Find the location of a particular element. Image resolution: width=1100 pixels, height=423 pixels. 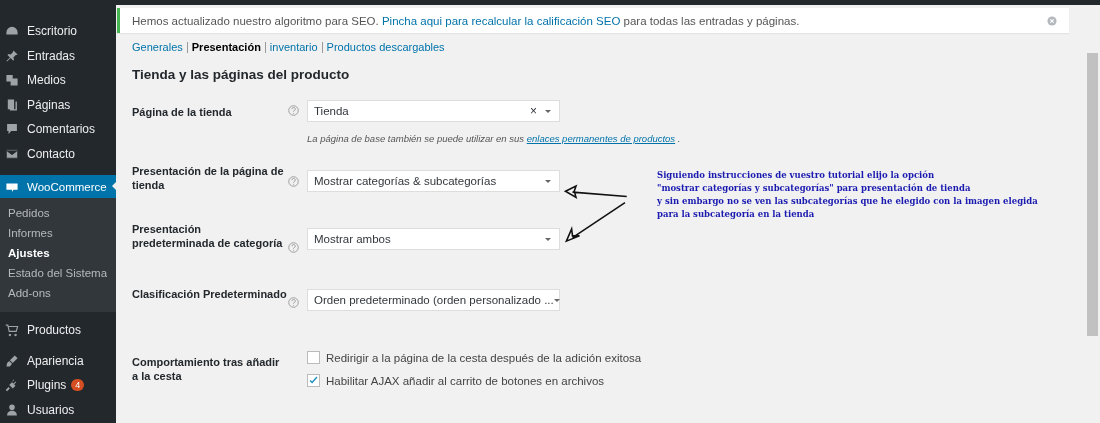

checkbox-label: Habilitar AJAX añadir al carrito de botones en archivos is located at coordinates (465, 380).